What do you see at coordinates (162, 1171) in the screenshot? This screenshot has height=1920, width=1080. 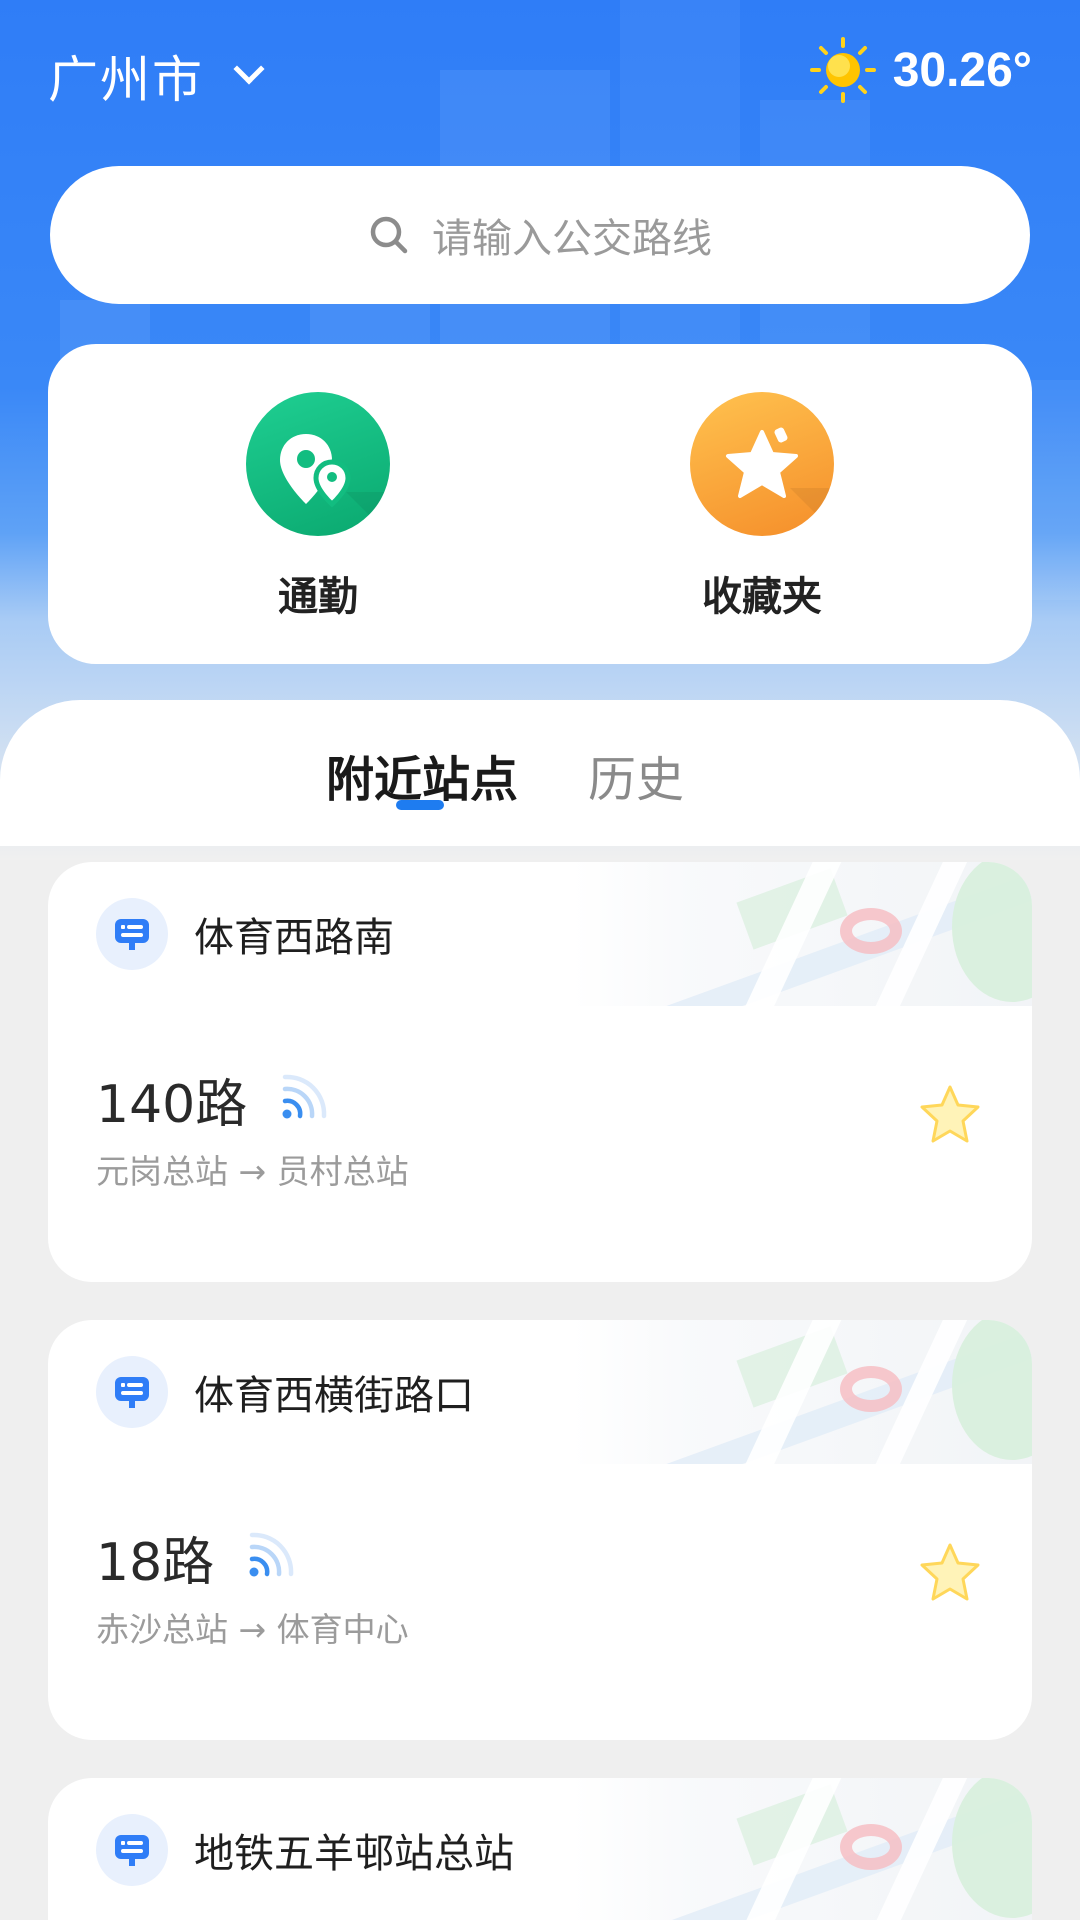 I see `route-from: 元岗总站` at bounding box center [162, 1171].